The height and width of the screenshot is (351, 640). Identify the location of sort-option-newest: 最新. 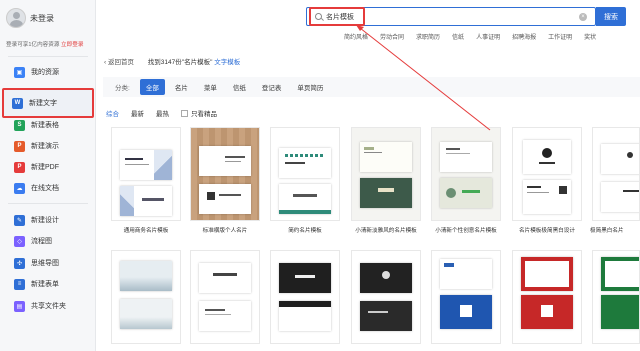
(137, 113).